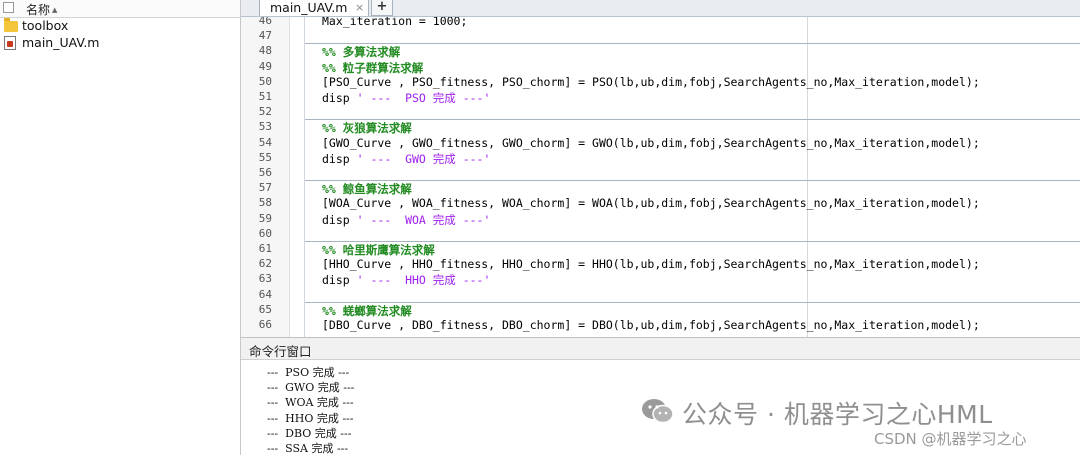 Image resolution: width=1080 pixels, height=456 pixels. Describe the element at coordinates (660, 67) in the screenshot. I see `code-line: 49 %% 粒子群算法求解` at that location.